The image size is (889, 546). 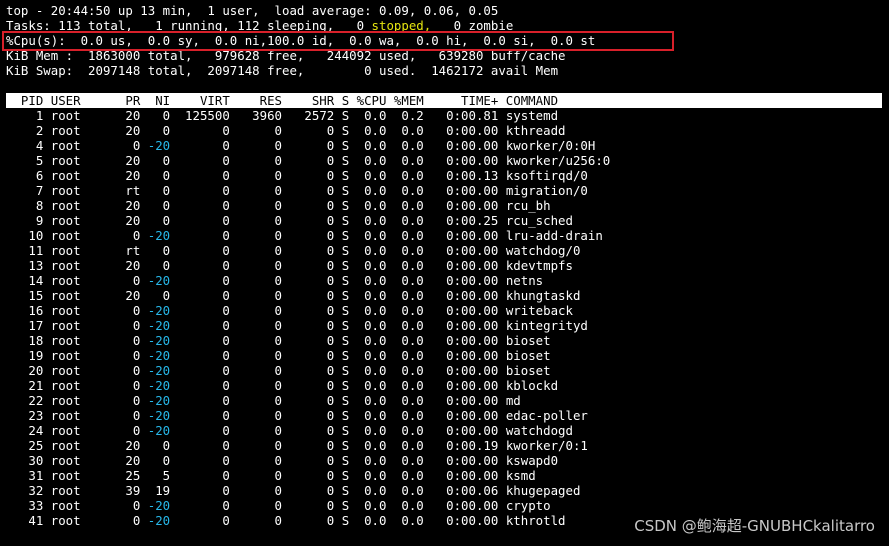 I want to click on row-stats-command: 0 0 0 S 0.0 0.0 0:00.00 kdevtmpfs, so click(x=371, y=265).